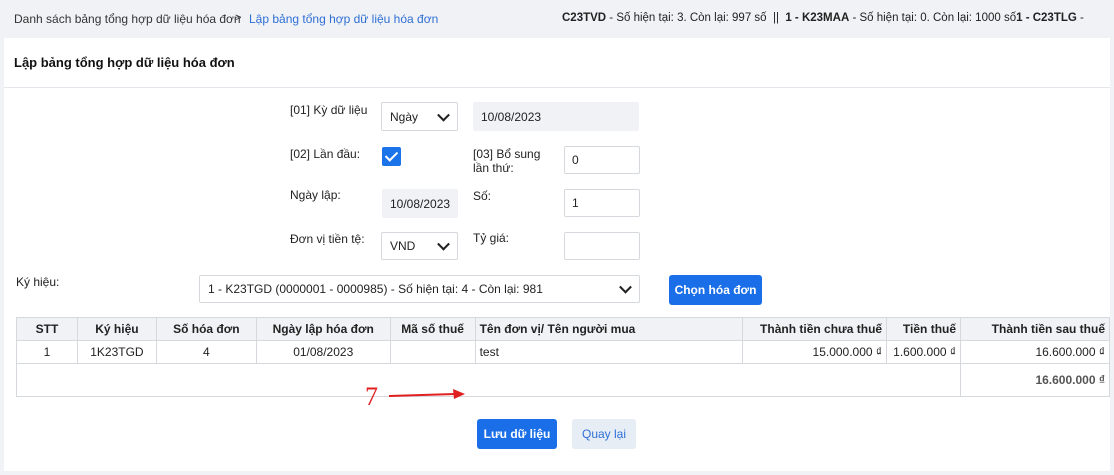  Describe the element at coordinates (124, 62) in the screenshot. I see `page-title: Lập bảng tổng hợp dữ liệu hóa đơn` at that location.